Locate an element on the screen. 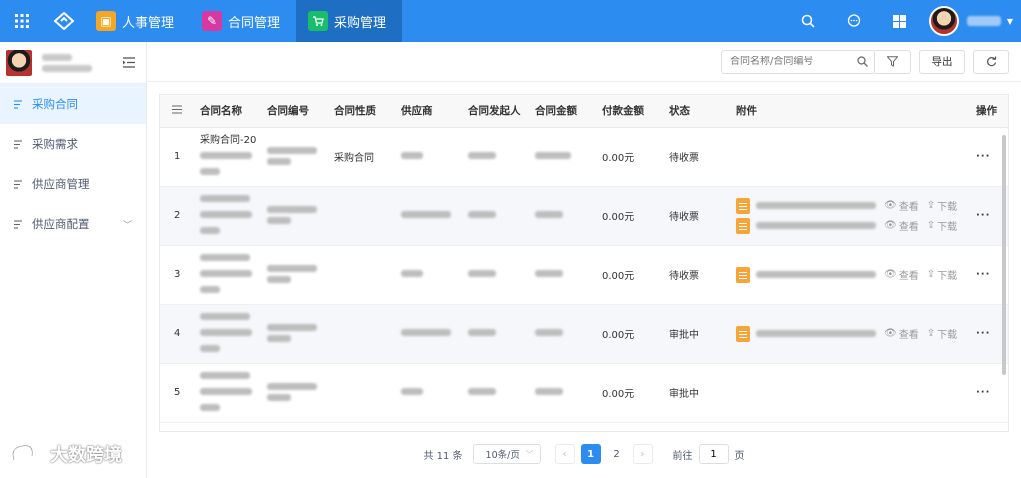 This screenshot has width=1021, height=478. search-input is located at coordinates (786, 61).